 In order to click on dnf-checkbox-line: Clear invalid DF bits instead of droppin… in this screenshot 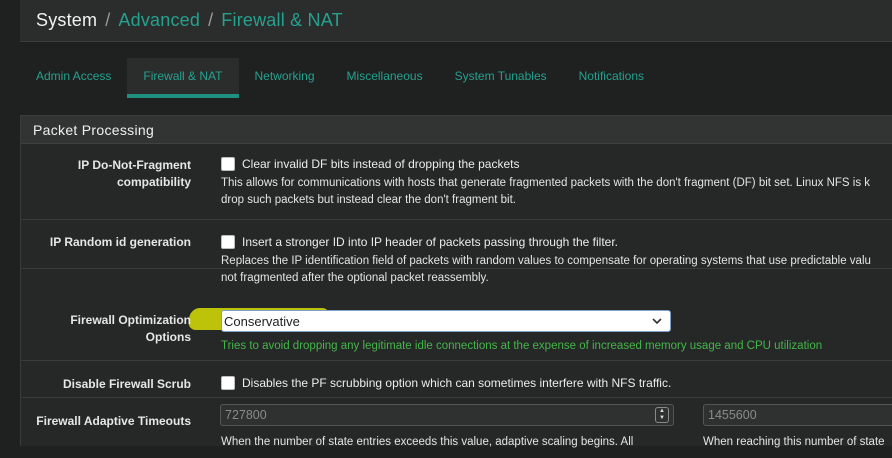, I will do `click(545, 164)`.